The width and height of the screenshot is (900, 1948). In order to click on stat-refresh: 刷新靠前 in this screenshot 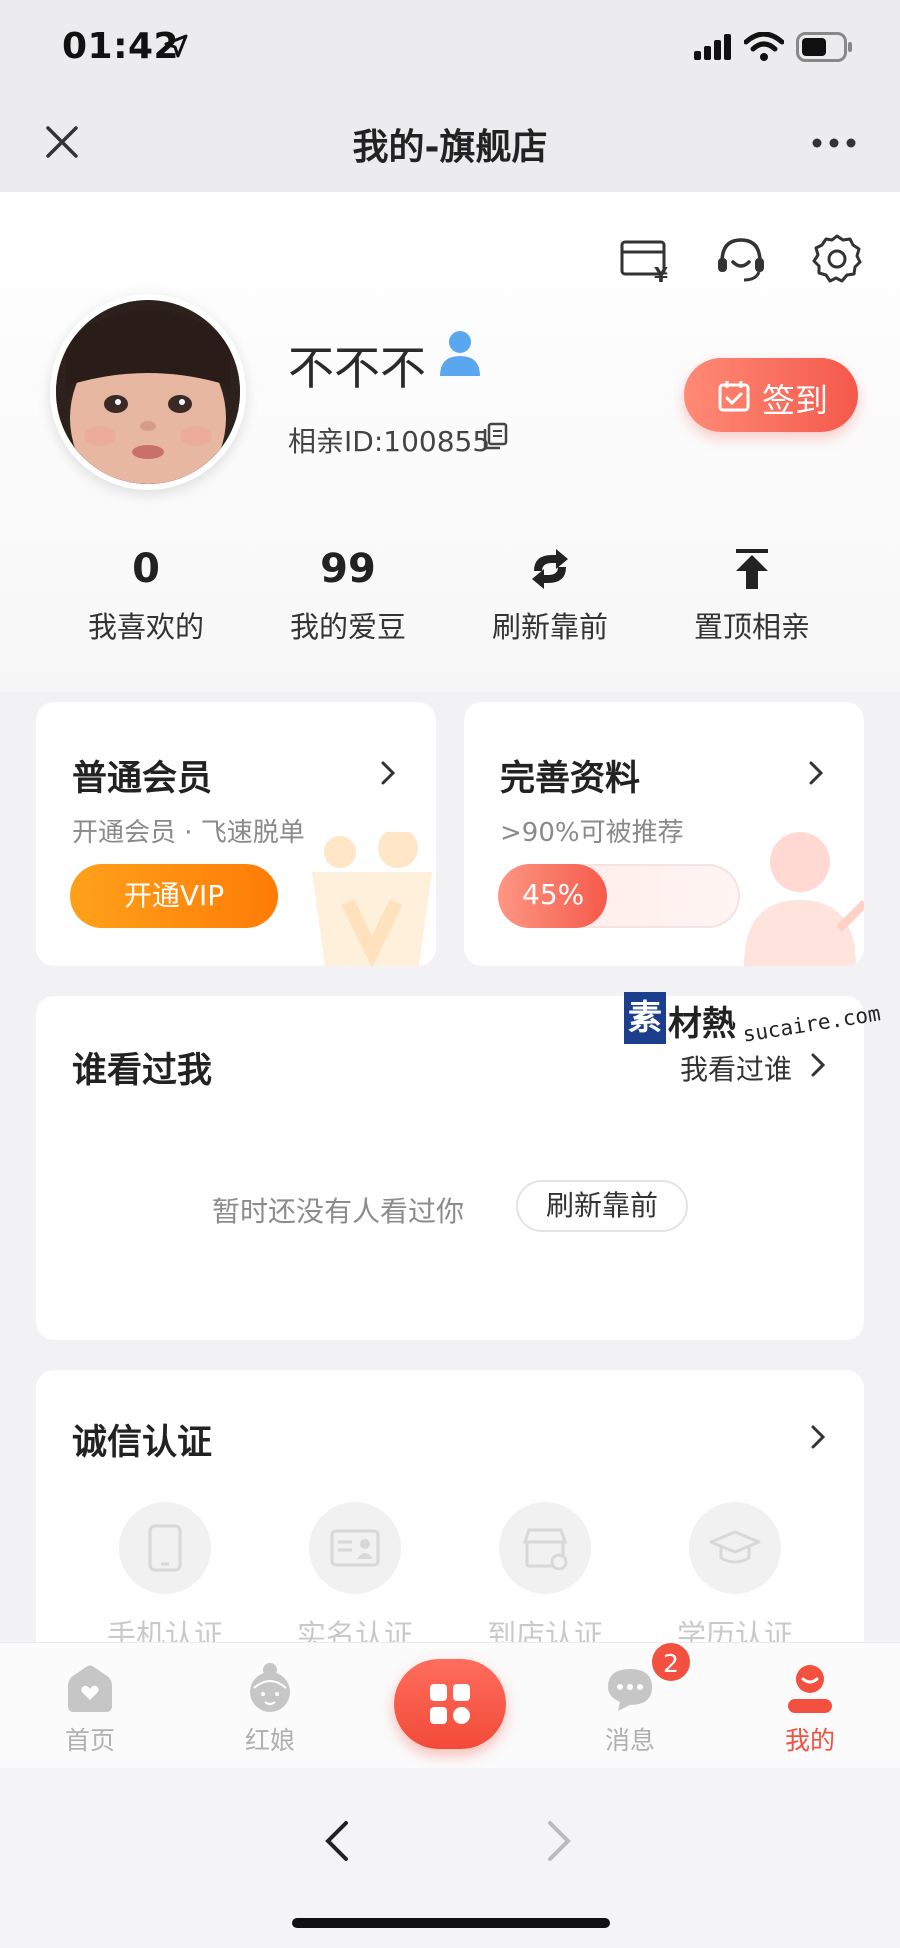, I will do `click(550, 594)`.